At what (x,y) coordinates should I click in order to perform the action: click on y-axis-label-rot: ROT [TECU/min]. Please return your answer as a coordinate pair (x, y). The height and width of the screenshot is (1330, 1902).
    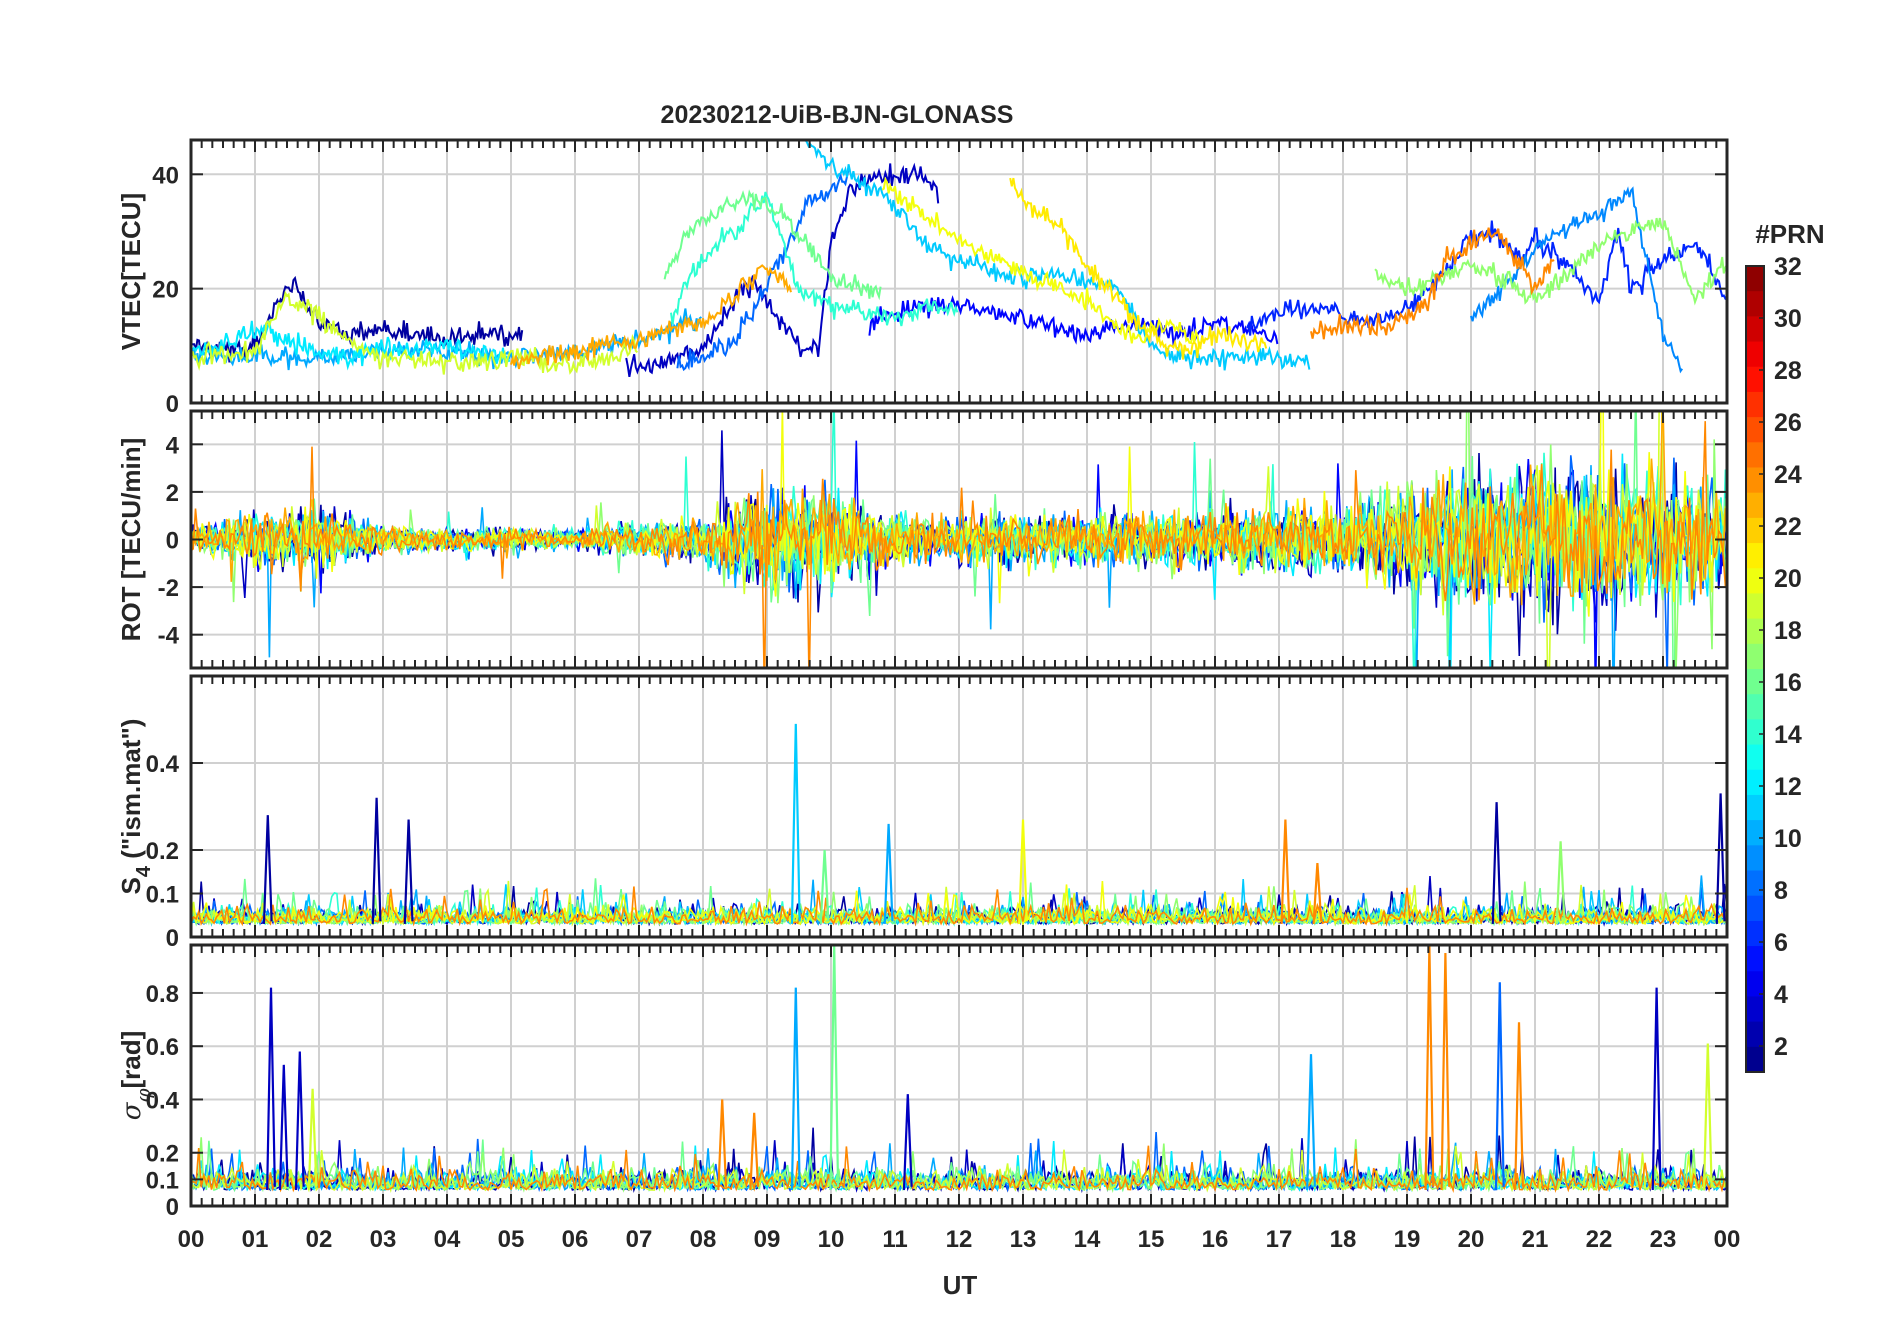
    Looking at the image, I should click on (131, 540).